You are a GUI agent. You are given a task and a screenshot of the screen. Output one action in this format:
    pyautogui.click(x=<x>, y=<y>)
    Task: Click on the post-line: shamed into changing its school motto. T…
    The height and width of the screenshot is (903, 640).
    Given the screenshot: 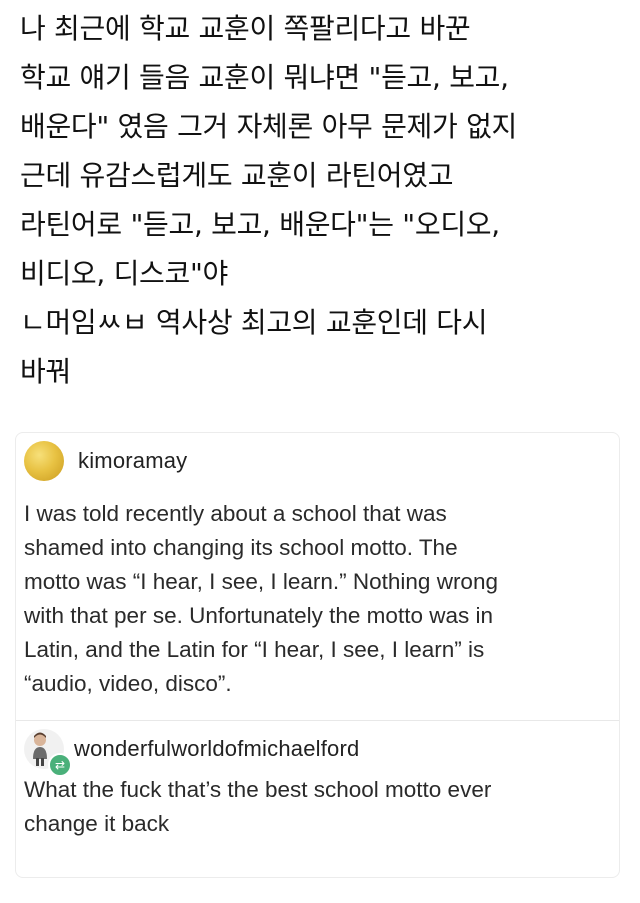 What is the action you would take?
    pyautogui.click(x=241, y=547)
    